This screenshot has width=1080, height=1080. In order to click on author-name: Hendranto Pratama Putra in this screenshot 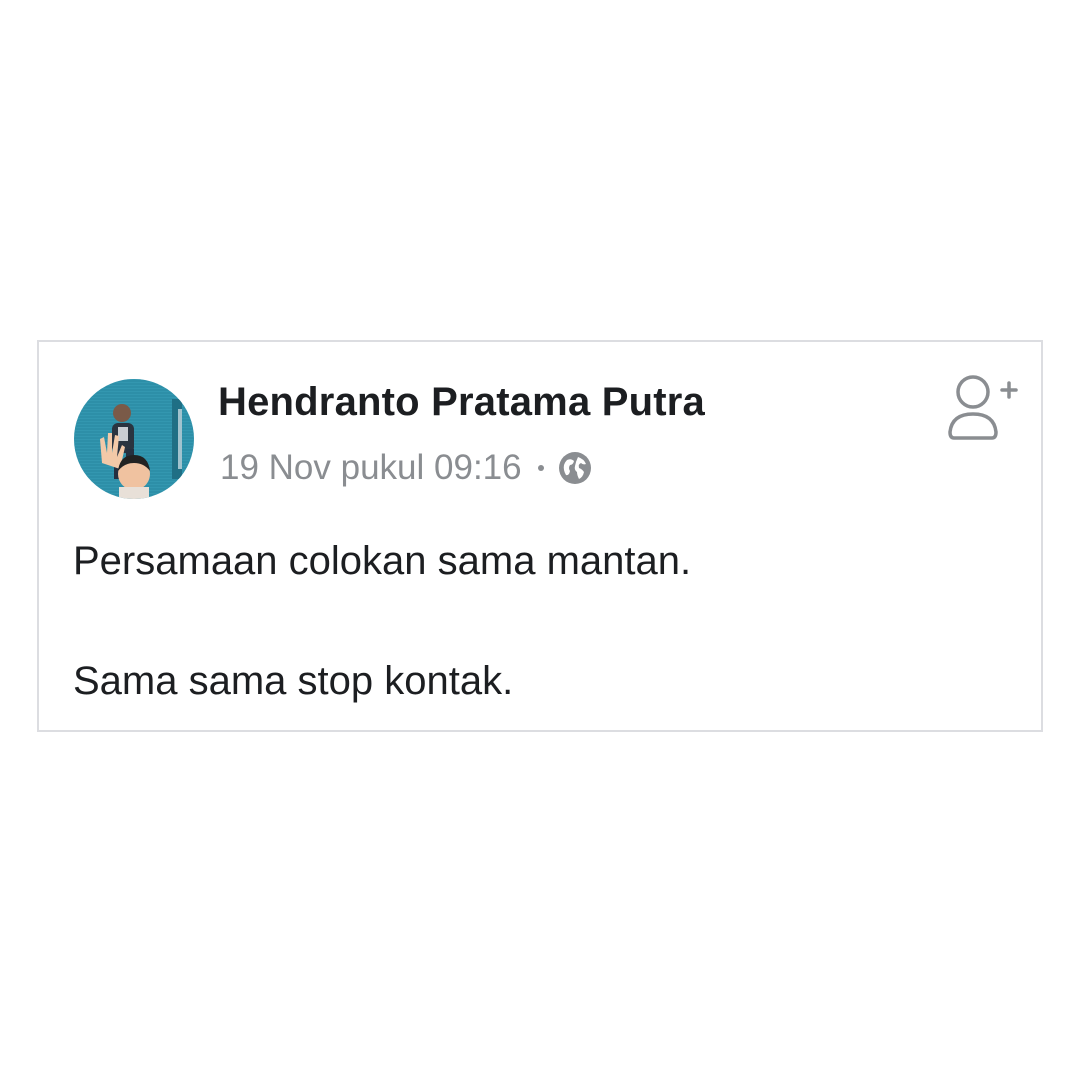, I will do `click(461, 402)`.